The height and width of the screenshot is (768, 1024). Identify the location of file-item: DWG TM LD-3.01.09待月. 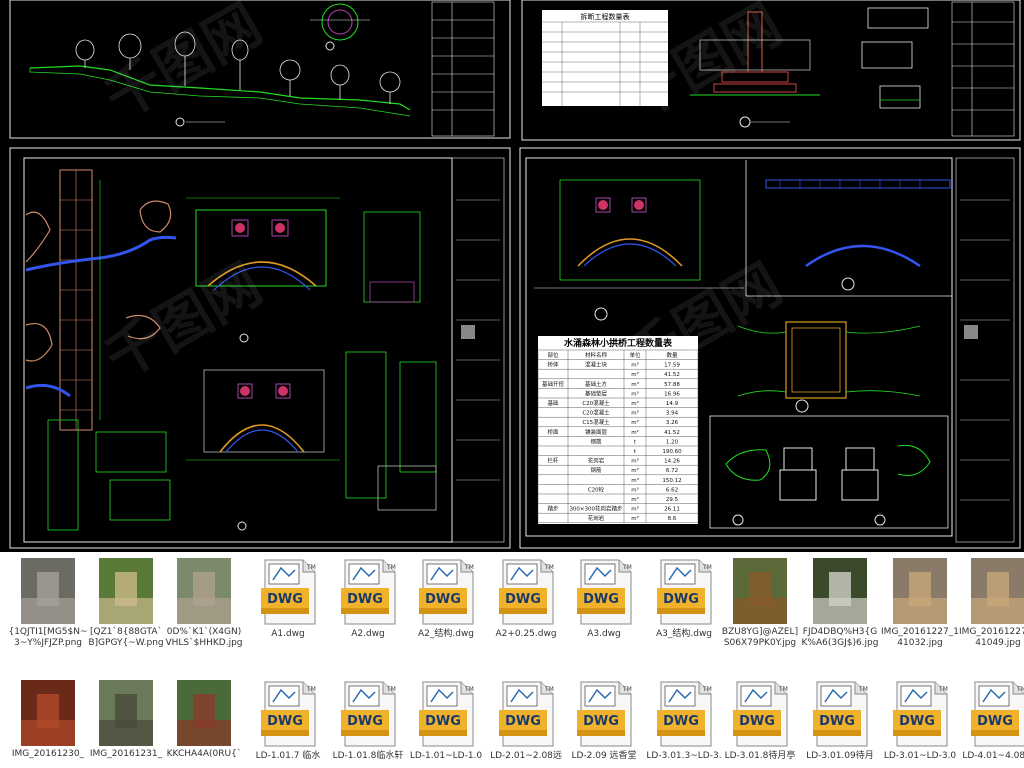
(840, 721).